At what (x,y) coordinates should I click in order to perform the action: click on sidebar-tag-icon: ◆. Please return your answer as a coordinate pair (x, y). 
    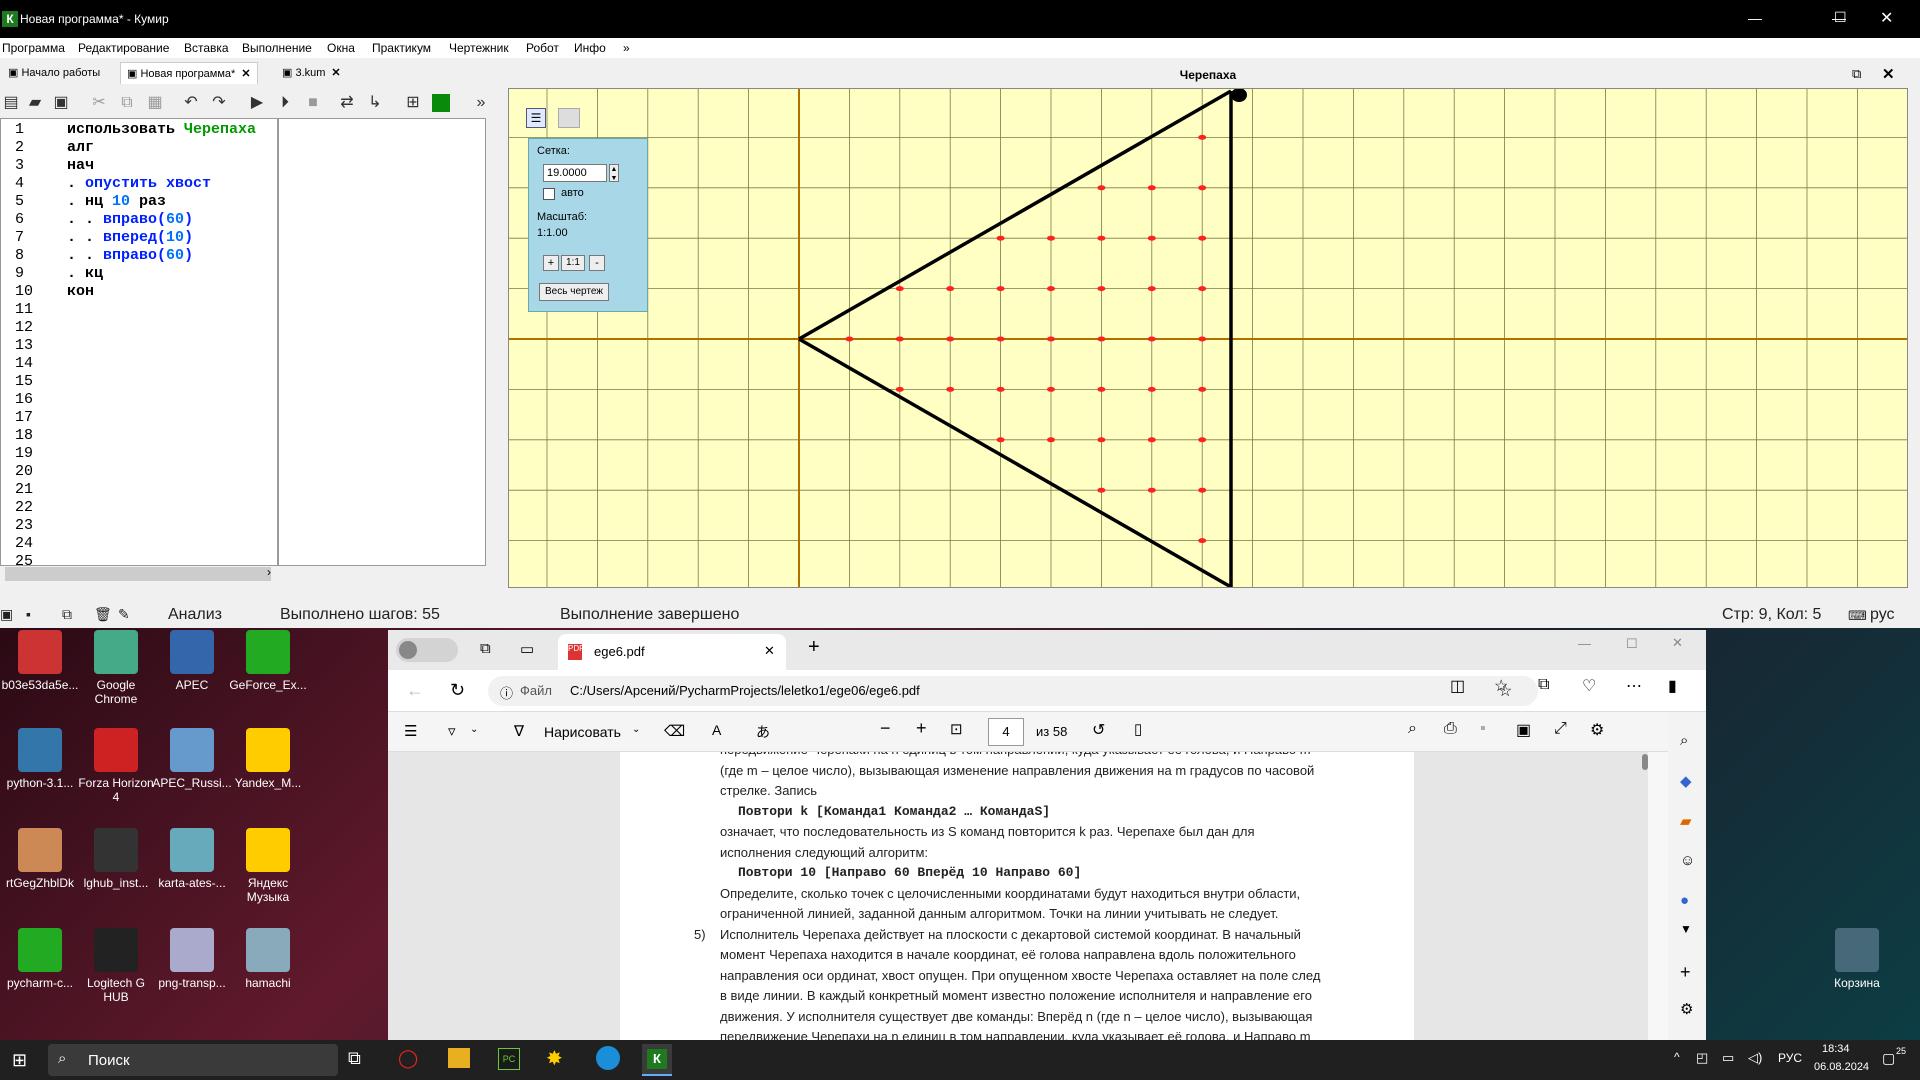
    Looking at the image, I should click on (1686, 781).